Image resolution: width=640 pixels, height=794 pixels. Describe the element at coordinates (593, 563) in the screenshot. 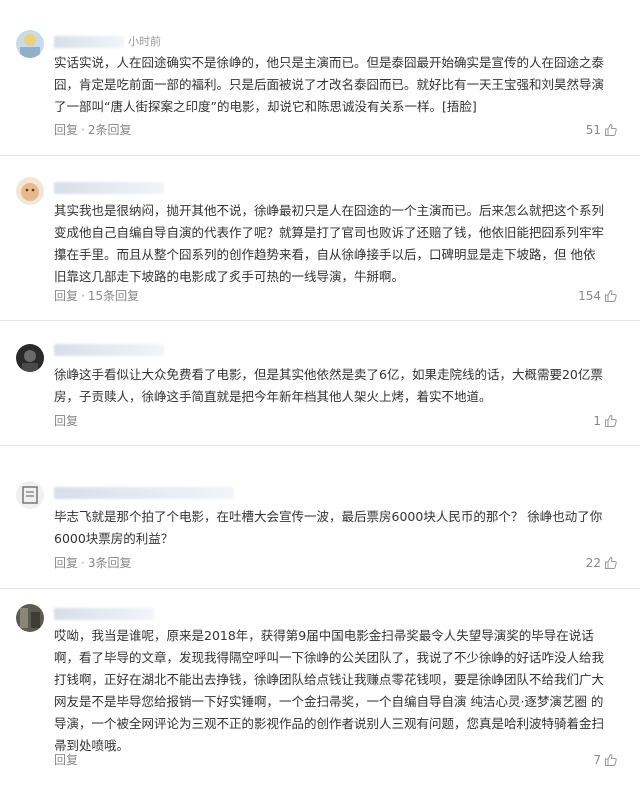

I see `like-count: 22` at that location.